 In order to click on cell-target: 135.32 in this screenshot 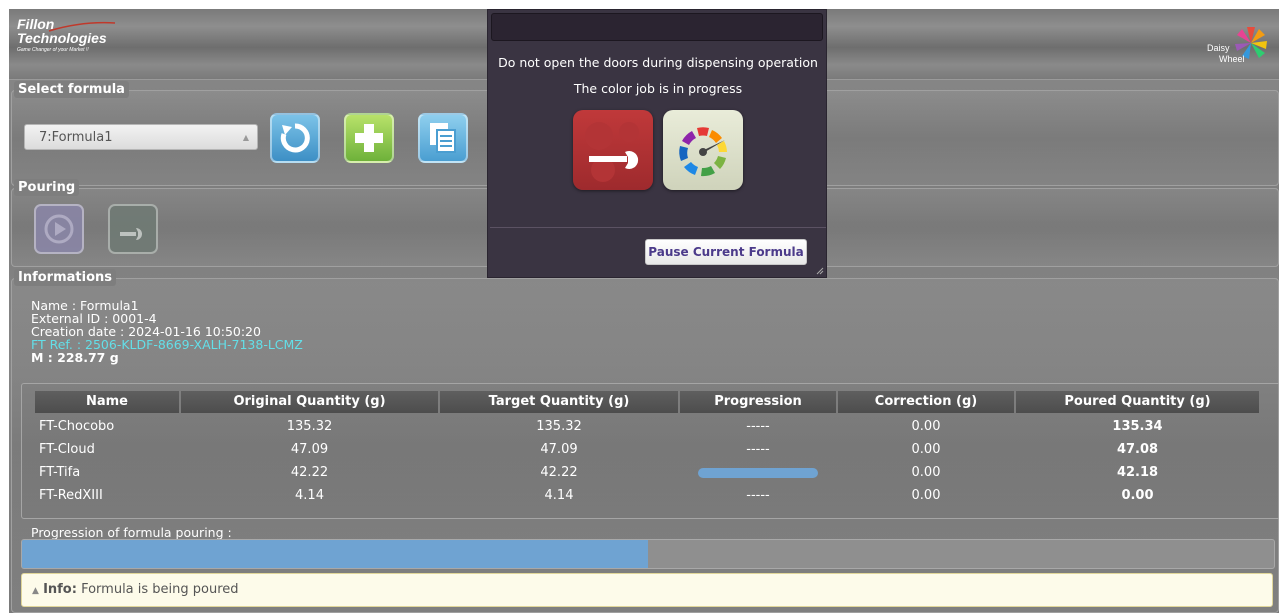, I will do `click(559, 426)`.